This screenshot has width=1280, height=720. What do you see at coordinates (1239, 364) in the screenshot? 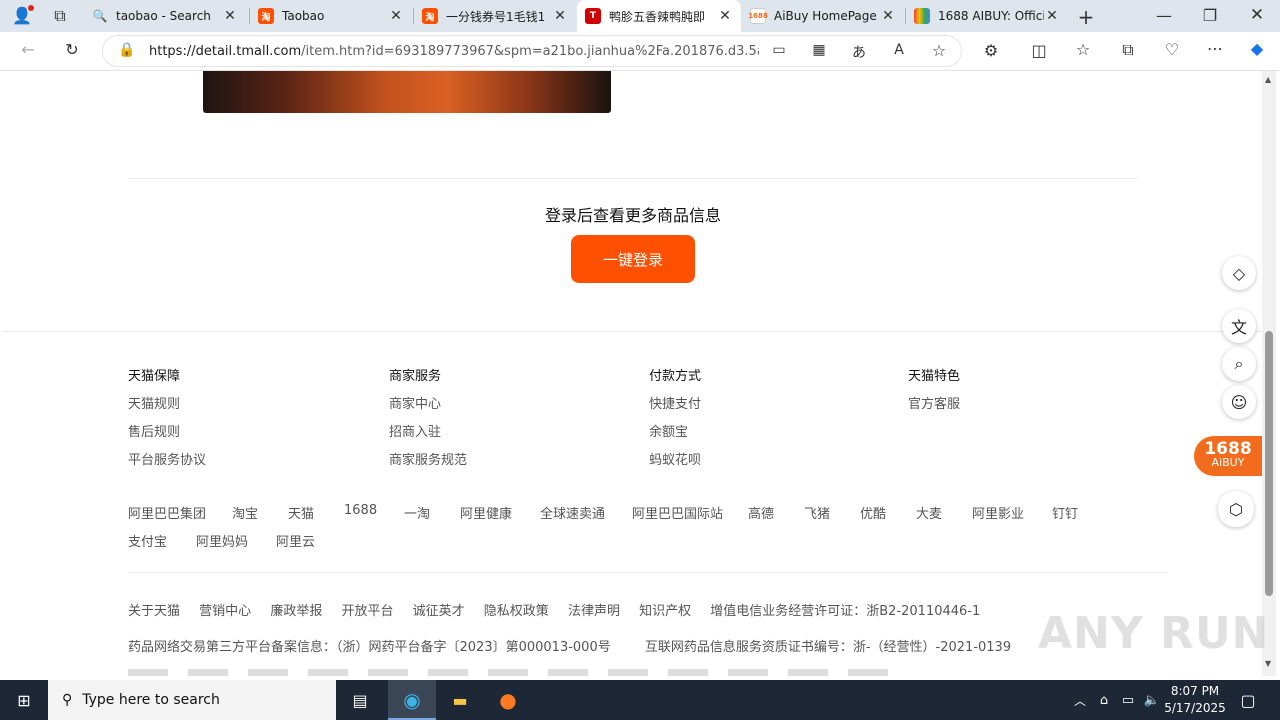
I see `image-search-icon: ⌕` at bounding box center [1239, 364].